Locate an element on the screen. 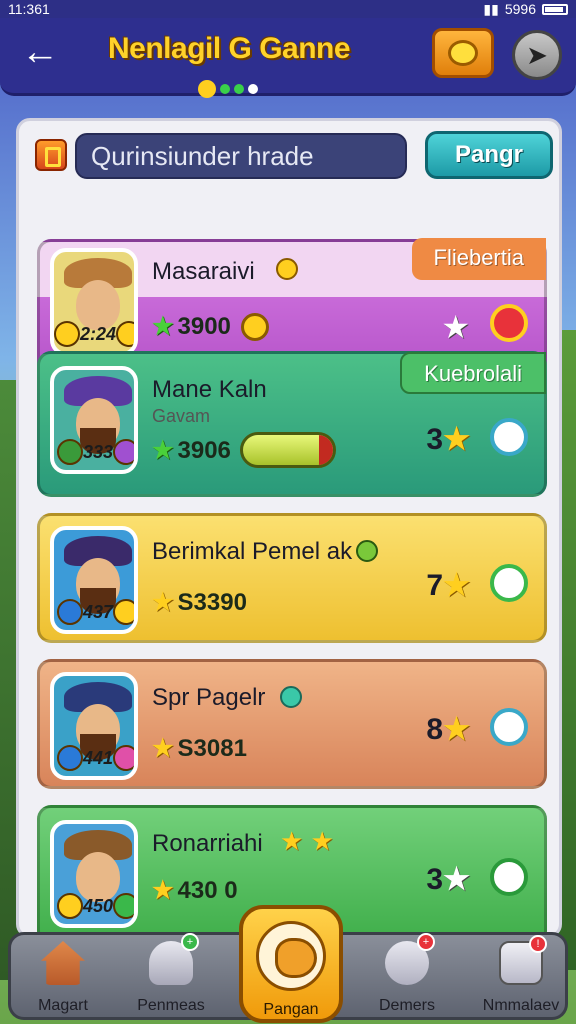 The image size is (576, 1024). shield-icon is located at coordinates (69, 612).